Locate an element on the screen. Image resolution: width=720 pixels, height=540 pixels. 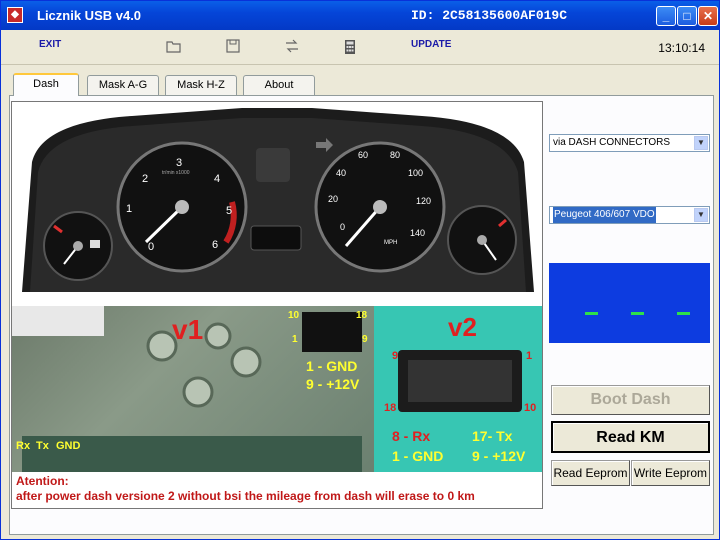
pad-tx-label: Tx is located at coordinates (42, 446).